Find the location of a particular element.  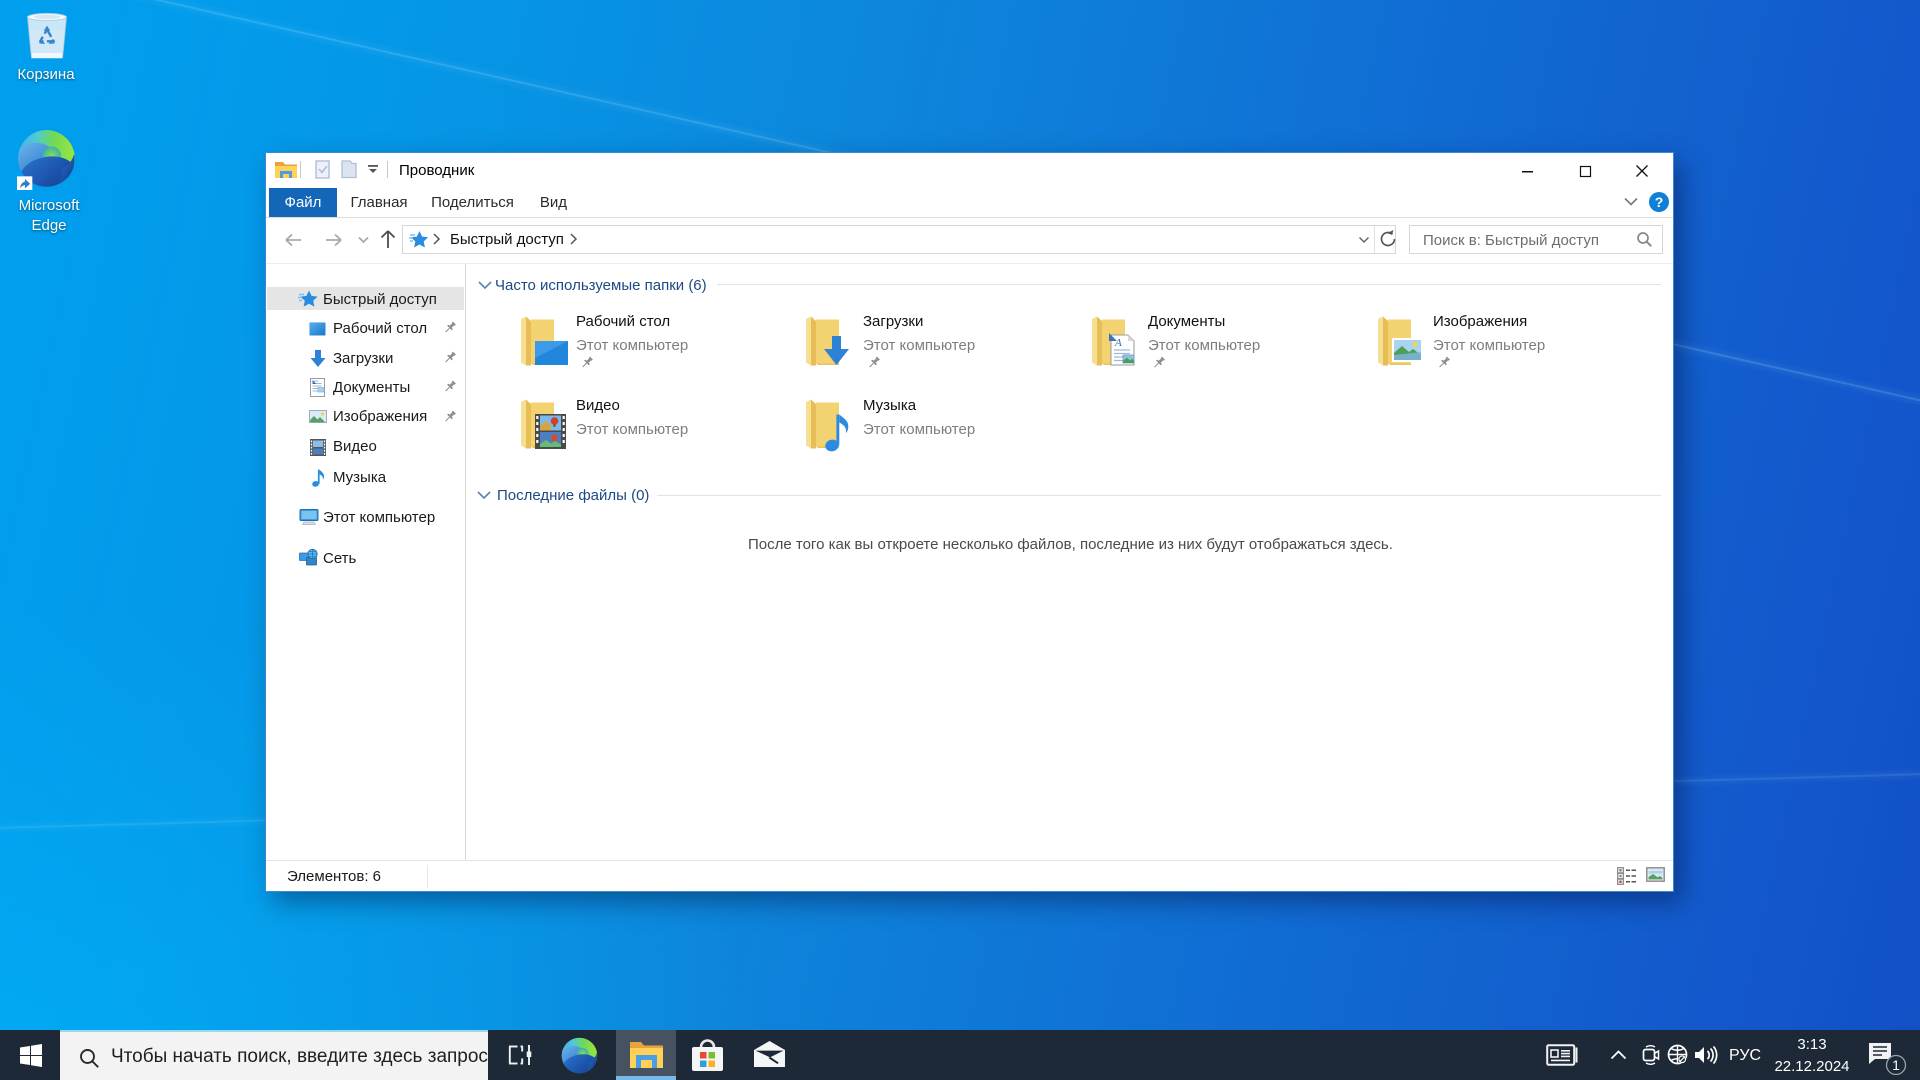

svg-text: A is located at coordinates (1118, 343).